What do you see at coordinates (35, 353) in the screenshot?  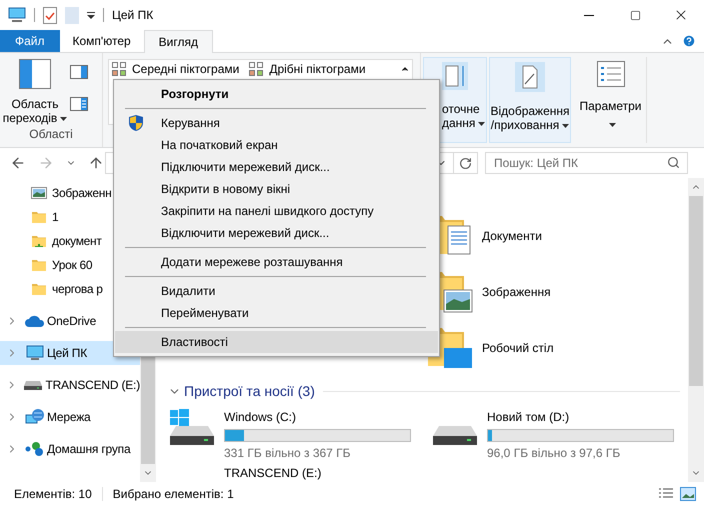 I see `monitor-icon` at bounding box center [35, 353].